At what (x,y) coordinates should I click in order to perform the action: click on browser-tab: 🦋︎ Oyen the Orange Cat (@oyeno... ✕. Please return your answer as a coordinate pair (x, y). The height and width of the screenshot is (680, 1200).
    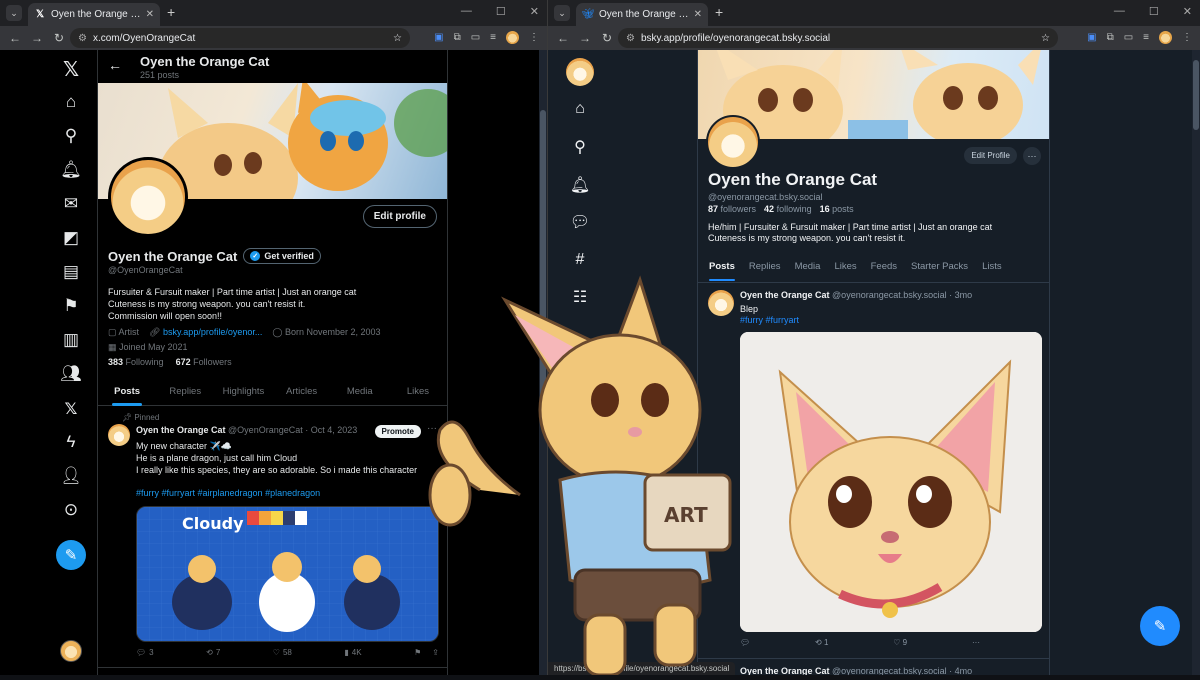
    Looking at the image, I should click on (642, 14).